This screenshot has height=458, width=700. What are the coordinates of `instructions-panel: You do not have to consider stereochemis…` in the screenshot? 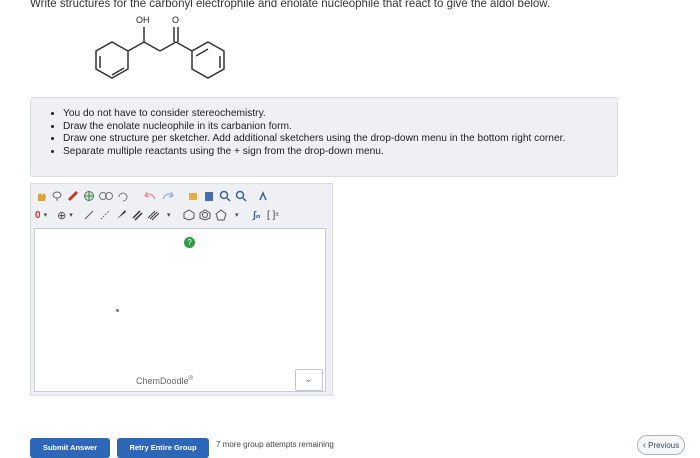 It's located at (324, 137).